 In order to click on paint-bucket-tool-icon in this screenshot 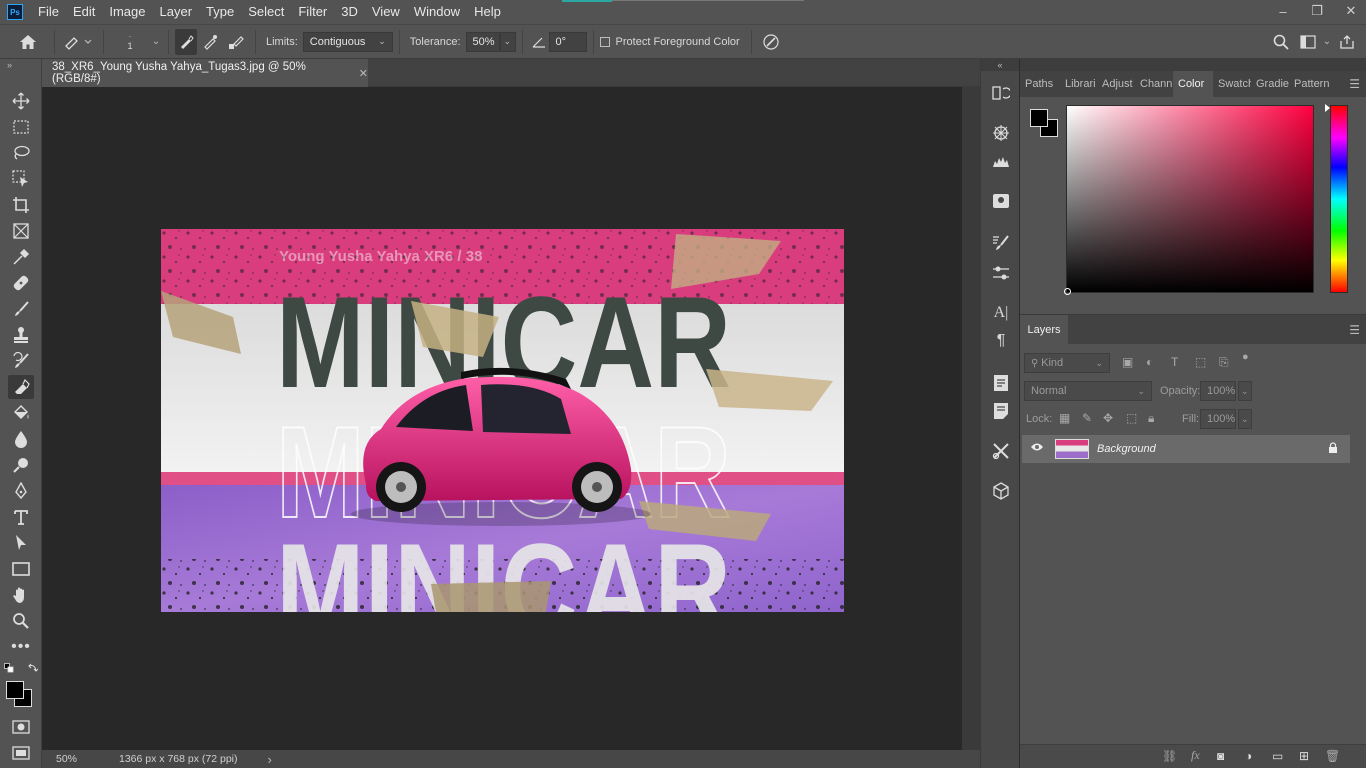, I will do `click(21, 413)`.